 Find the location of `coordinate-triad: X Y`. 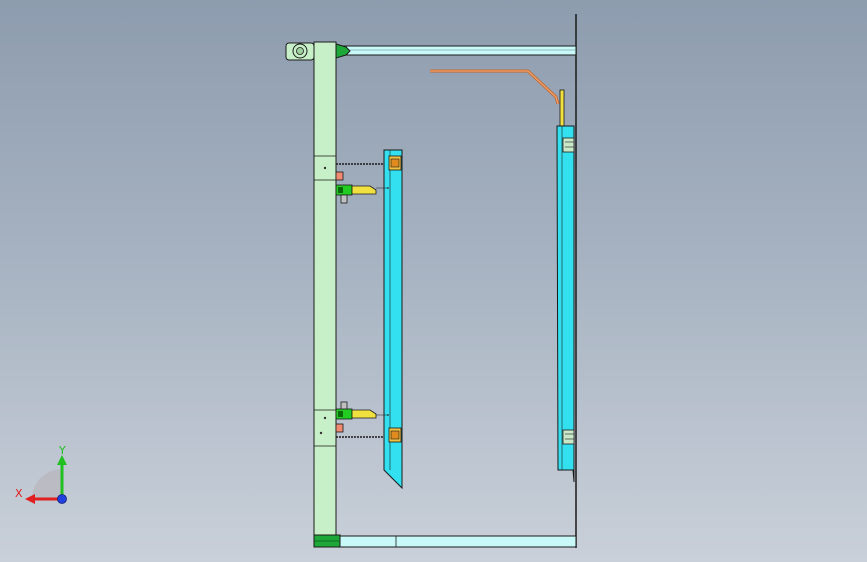

coordinate-triad: X Y is located at coordinates (41, 474).